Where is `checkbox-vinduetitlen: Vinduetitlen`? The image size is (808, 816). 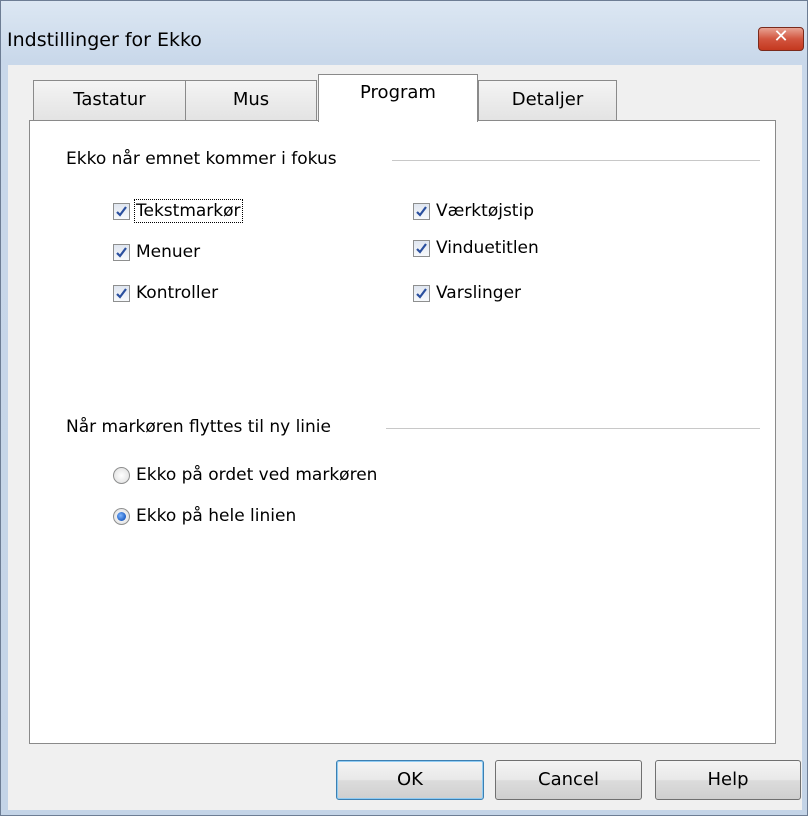
checkbox-vinduetitlen: Vinduetitlen is located at coordinates (476, 248).